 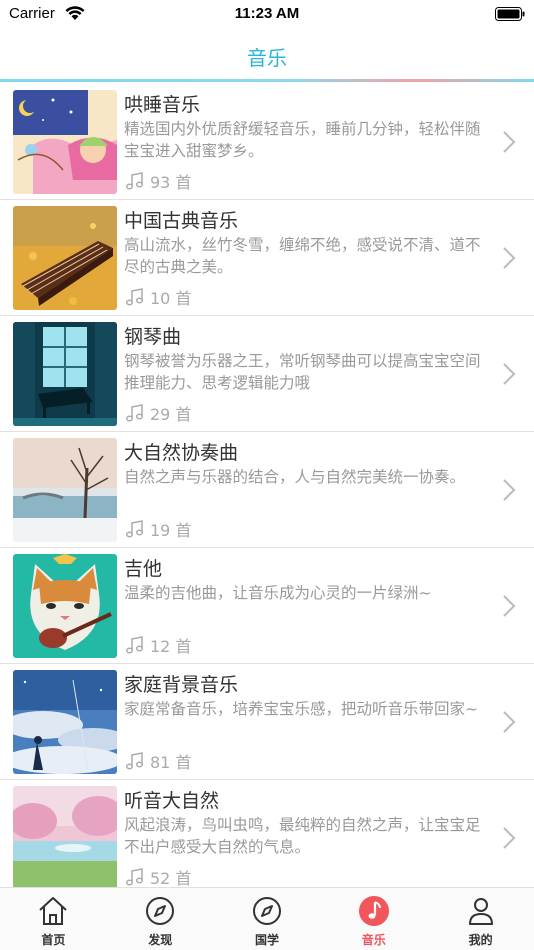 What do you see at coordinates (53, 940) in the screenshot?
I see `tab-label: 首页` at bounding box center [53, 940].